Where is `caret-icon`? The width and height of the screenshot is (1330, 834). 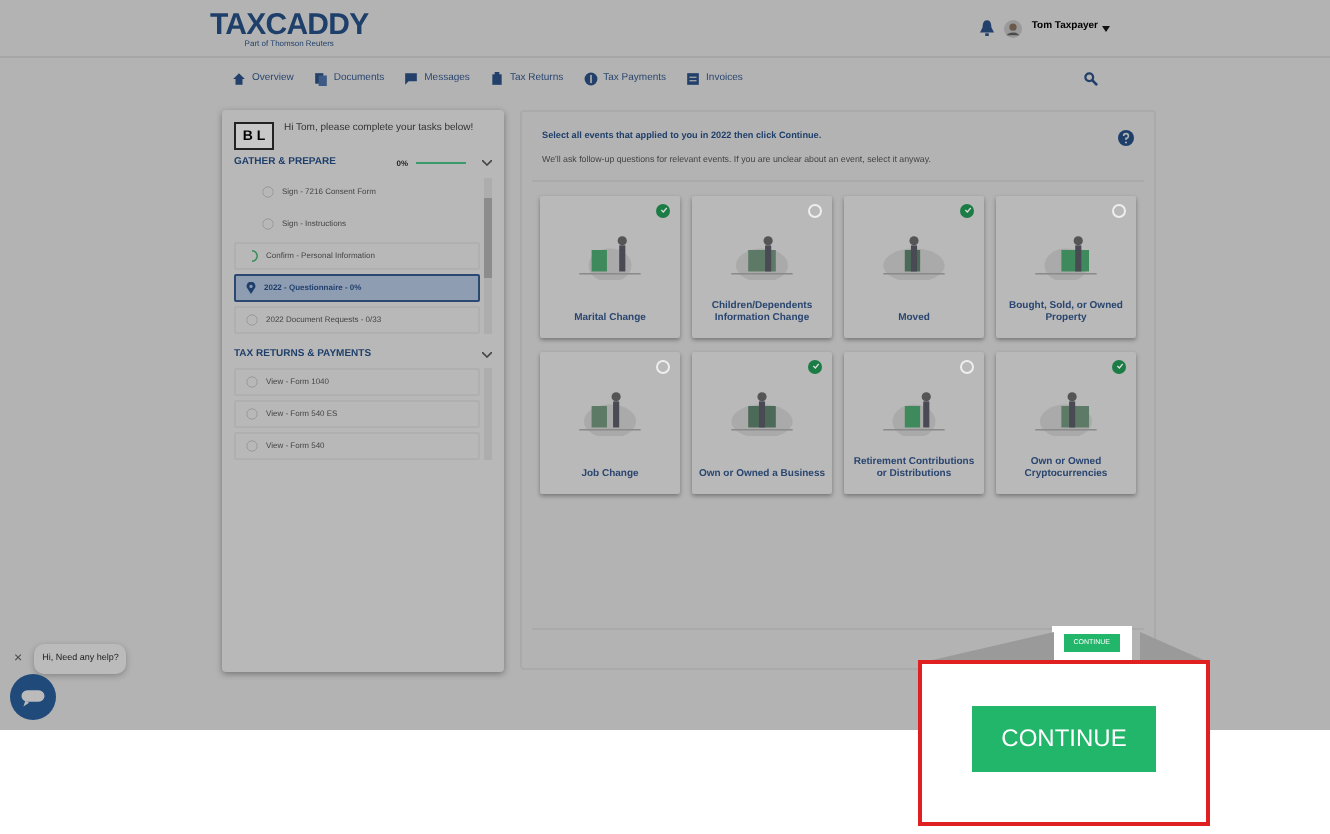
caret-icon is located at coordinates (1106, 28).